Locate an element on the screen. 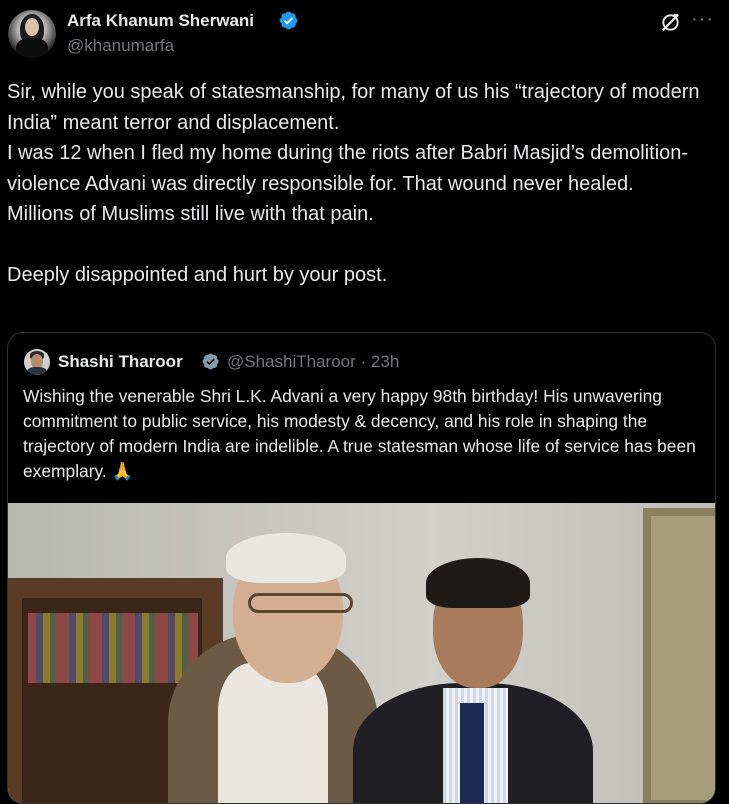 The image size is (729, 804). author-handle: @khanumarfa is located at coordinates (120, 46).